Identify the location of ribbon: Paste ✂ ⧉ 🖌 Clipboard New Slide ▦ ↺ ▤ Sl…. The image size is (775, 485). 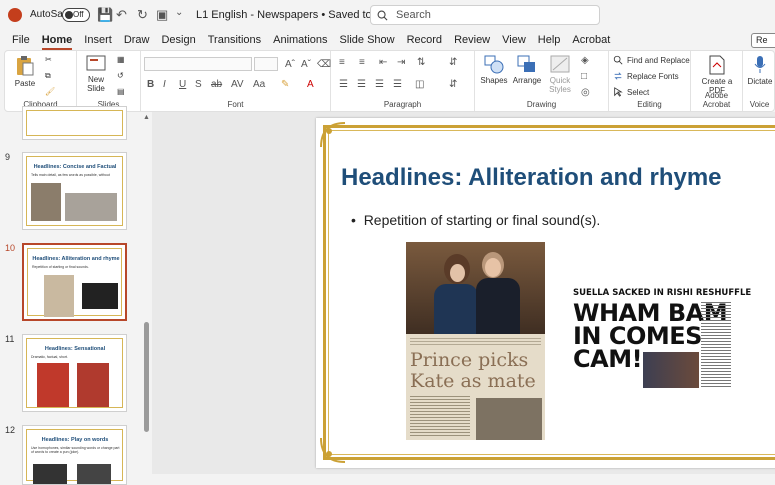
(389, 81).